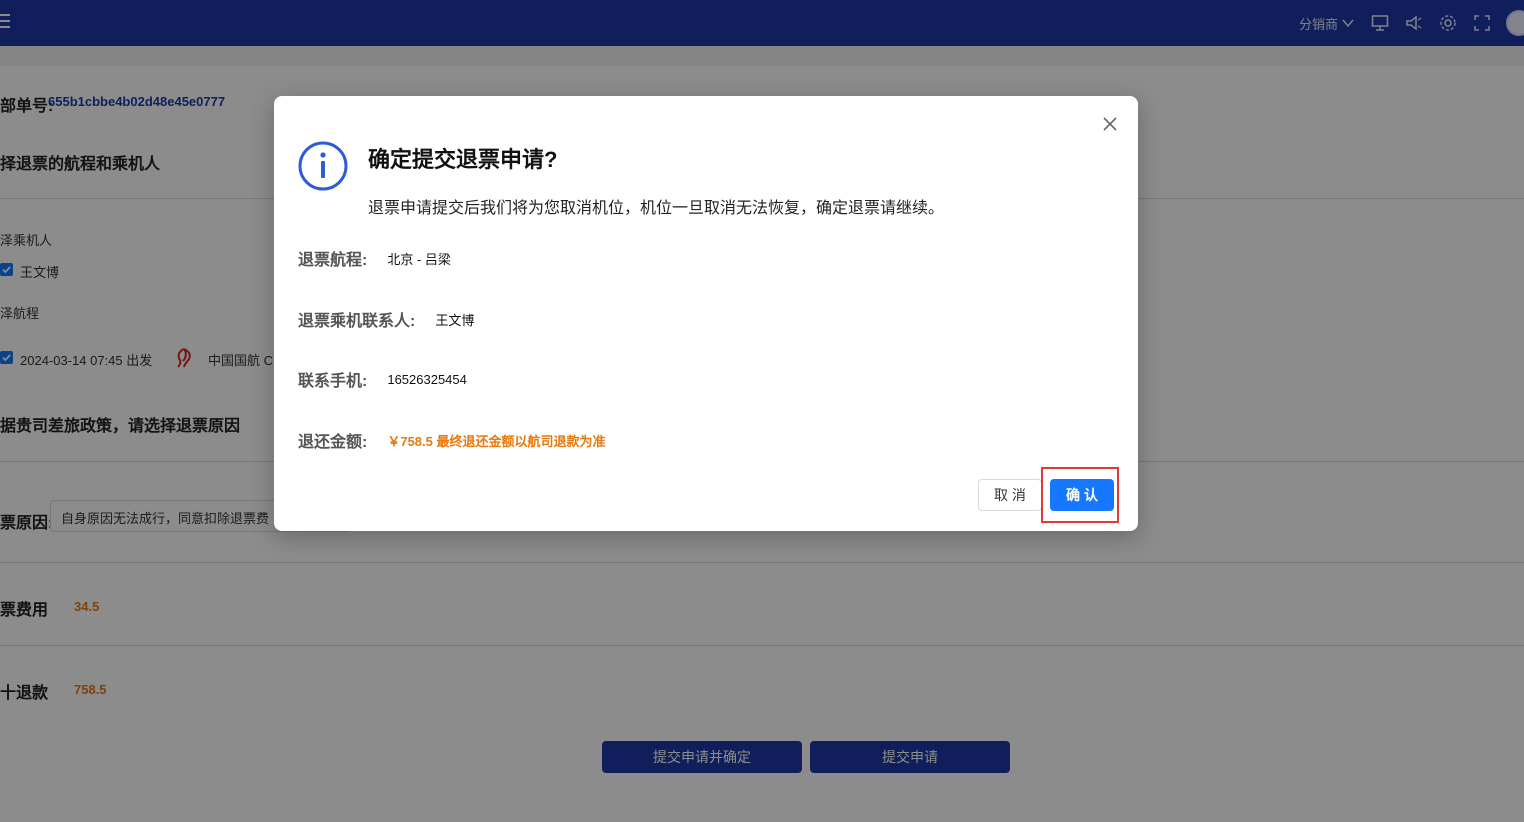 This screenshot has height=822, width=1524. I want to click on contact-phone-field: 联系手机: 16526325454, so click(382, 379).